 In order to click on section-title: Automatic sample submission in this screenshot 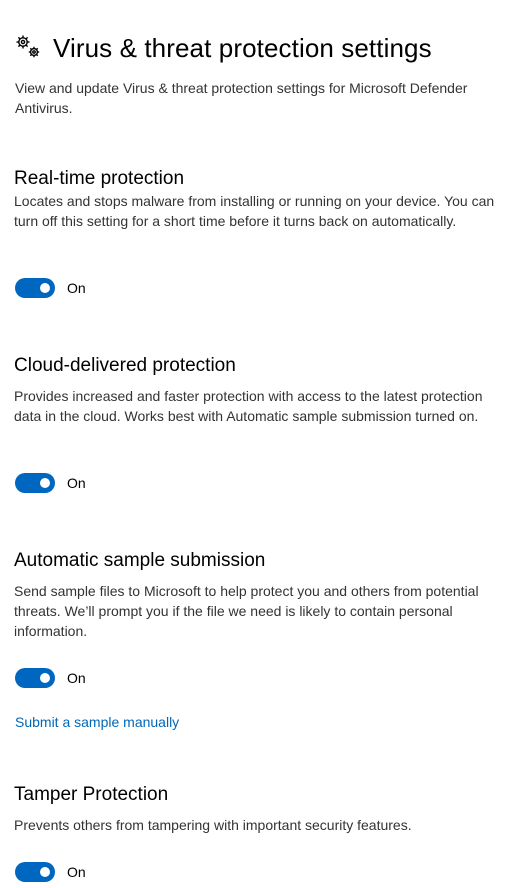, I will do `click(140, 560)`.